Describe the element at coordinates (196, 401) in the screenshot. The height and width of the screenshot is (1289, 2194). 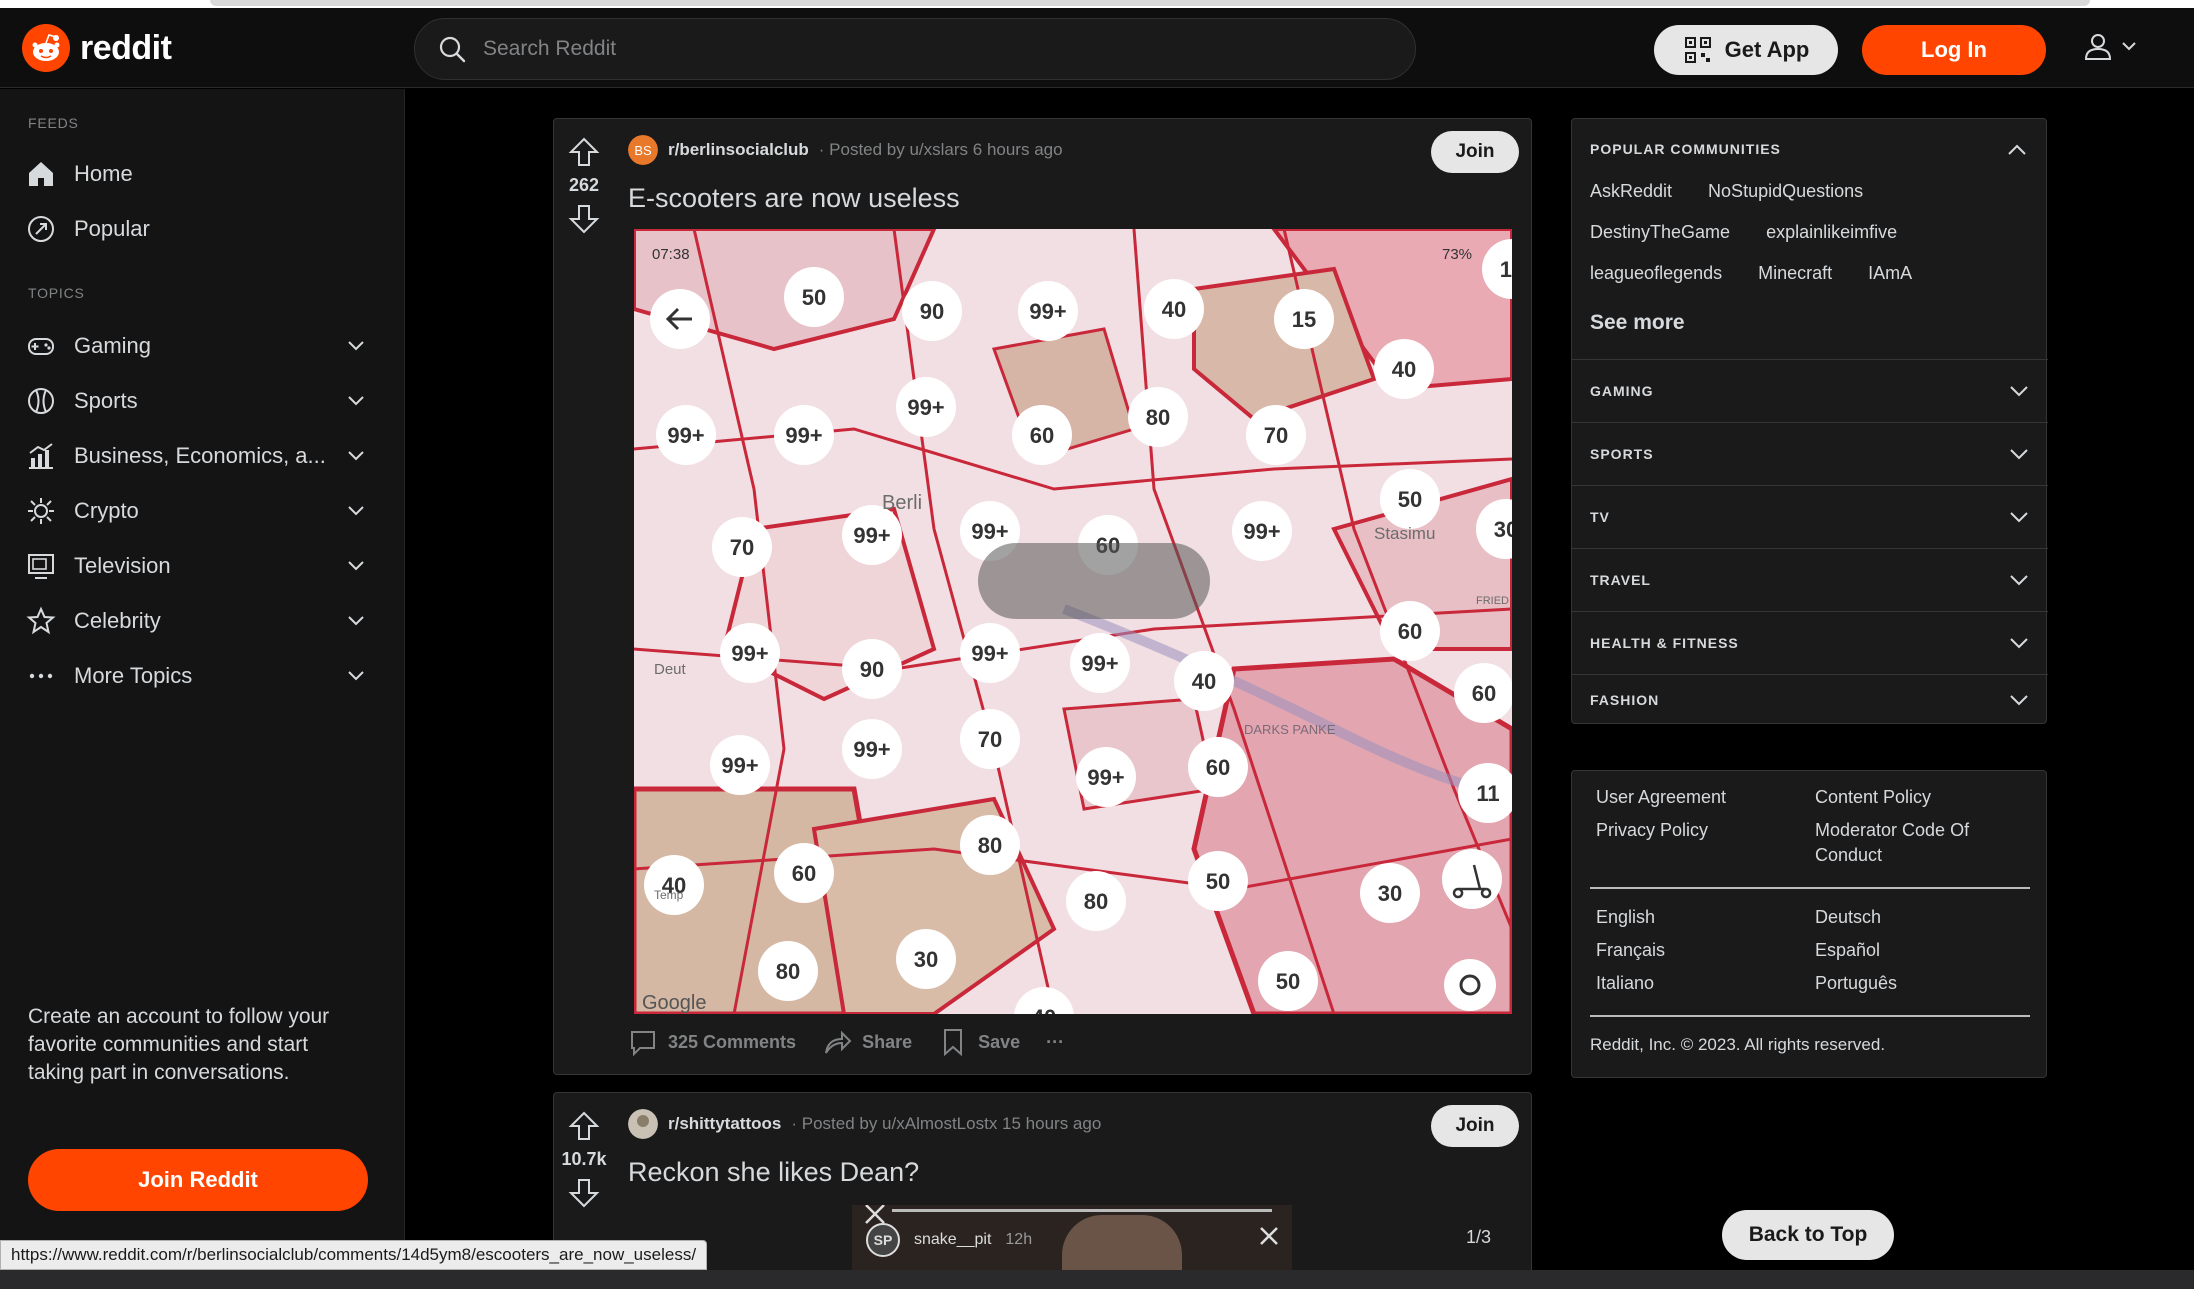
I see `sidebar-item-sports: Sports` at that location.